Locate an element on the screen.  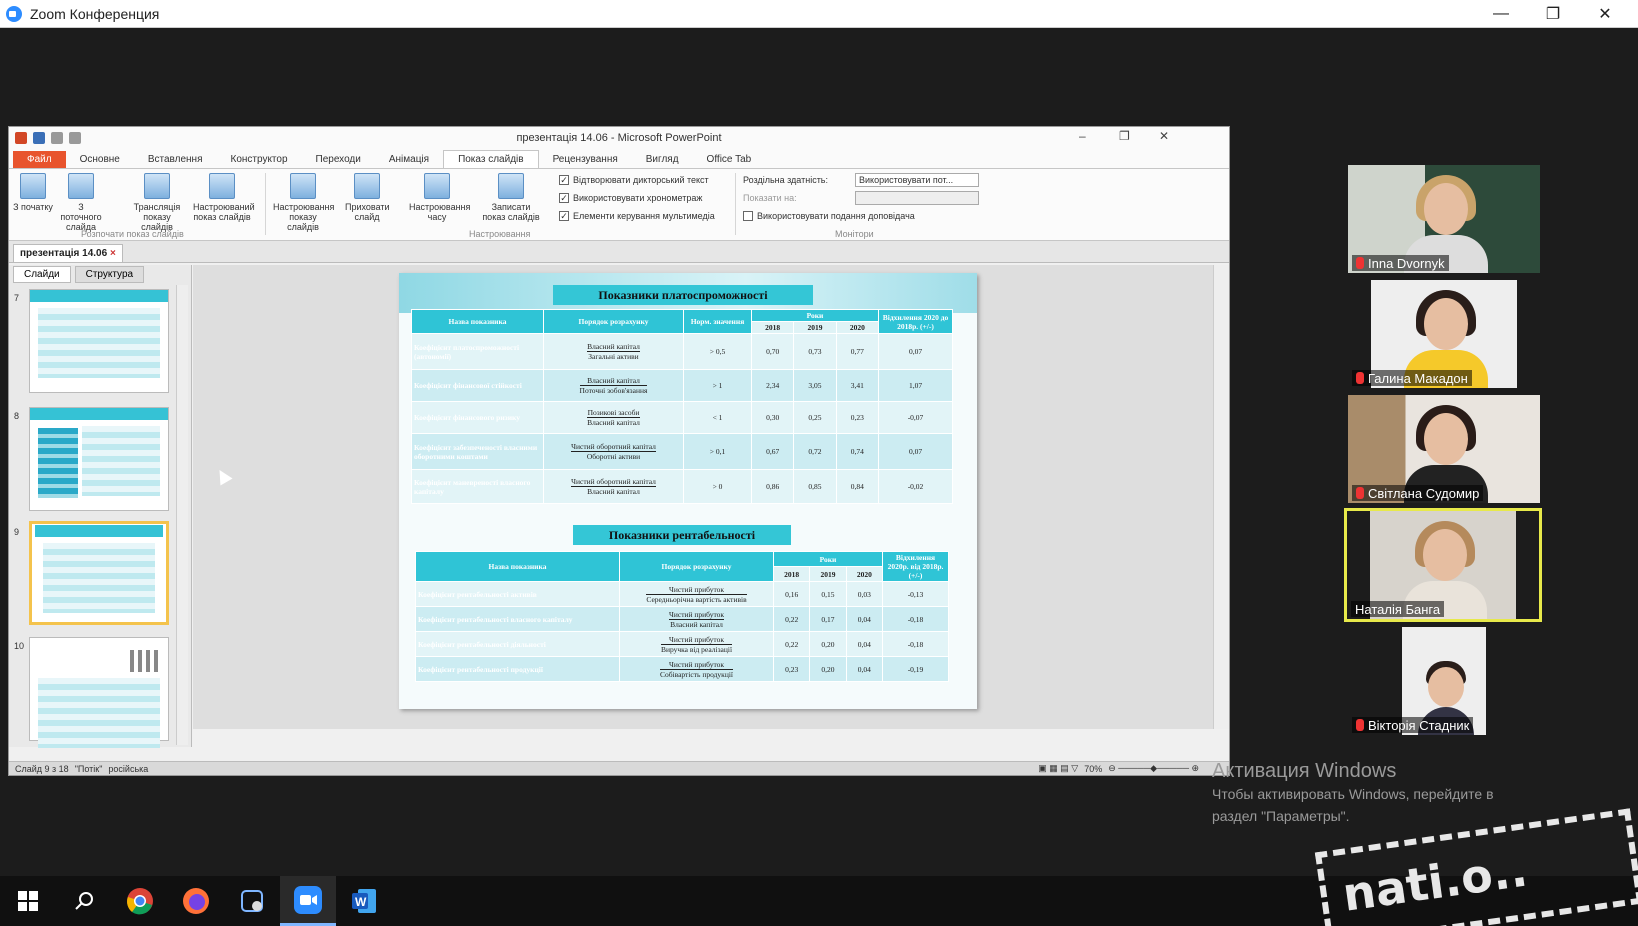
value-cell: 0,03 is located at coordinates (864, 594).